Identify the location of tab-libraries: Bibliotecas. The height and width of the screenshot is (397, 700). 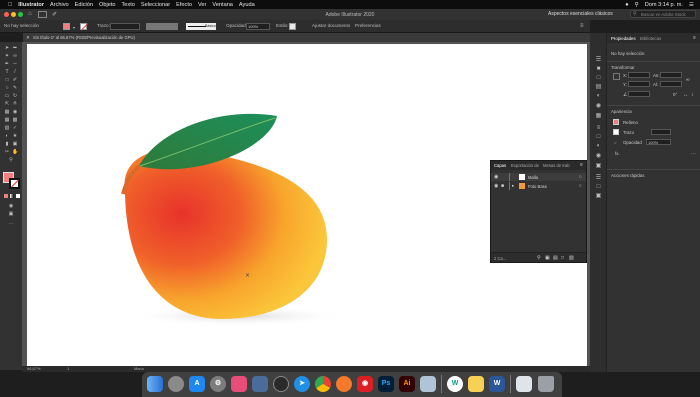
(650, 38).